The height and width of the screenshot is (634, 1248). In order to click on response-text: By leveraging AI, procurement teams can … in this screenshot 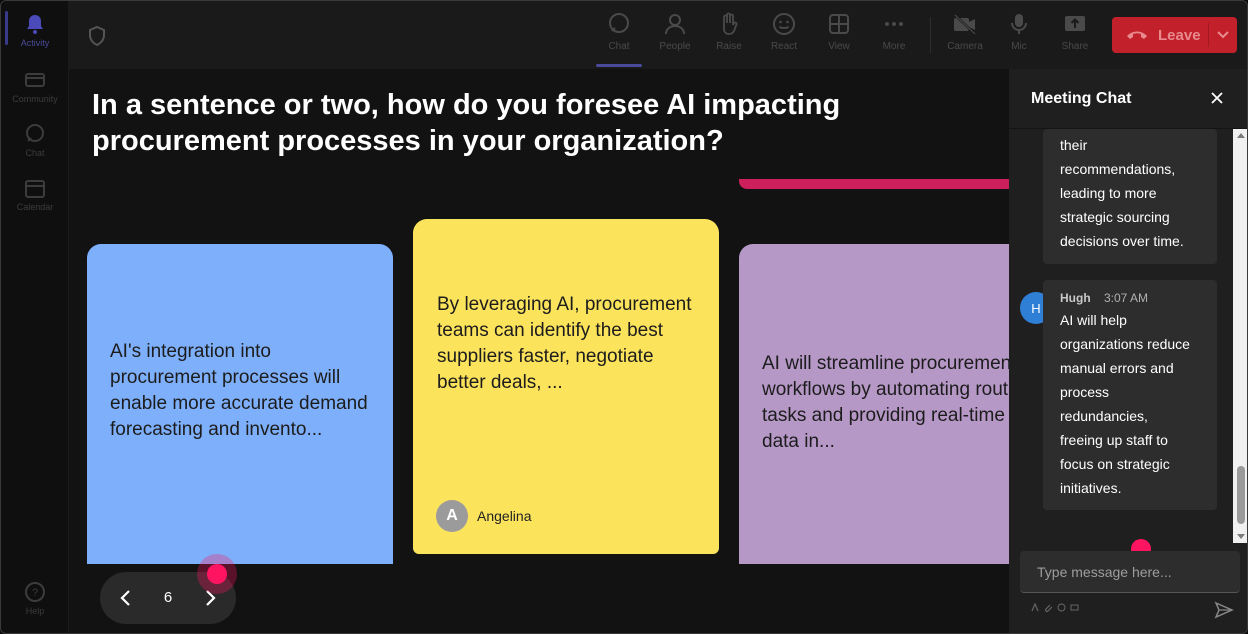, I will do `click(564, 343)`.